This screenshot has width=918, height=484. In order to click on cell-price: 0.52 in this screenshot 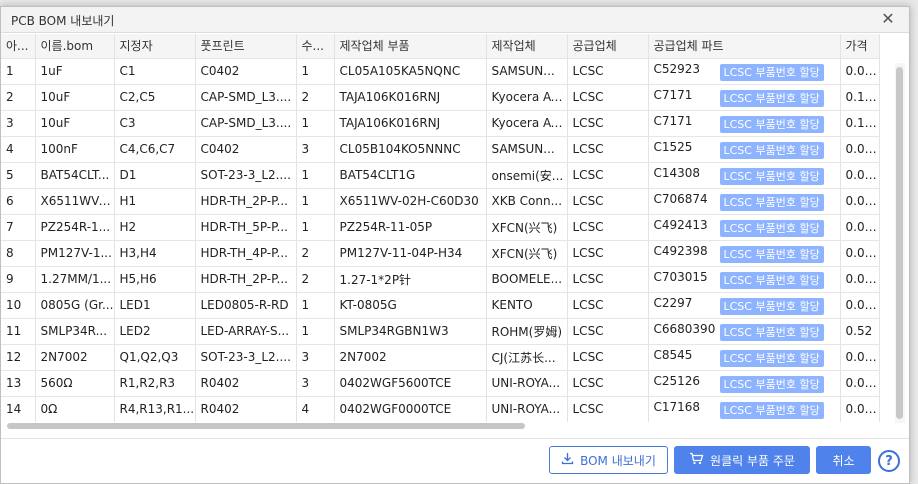, I will do `click(860, 331)`.